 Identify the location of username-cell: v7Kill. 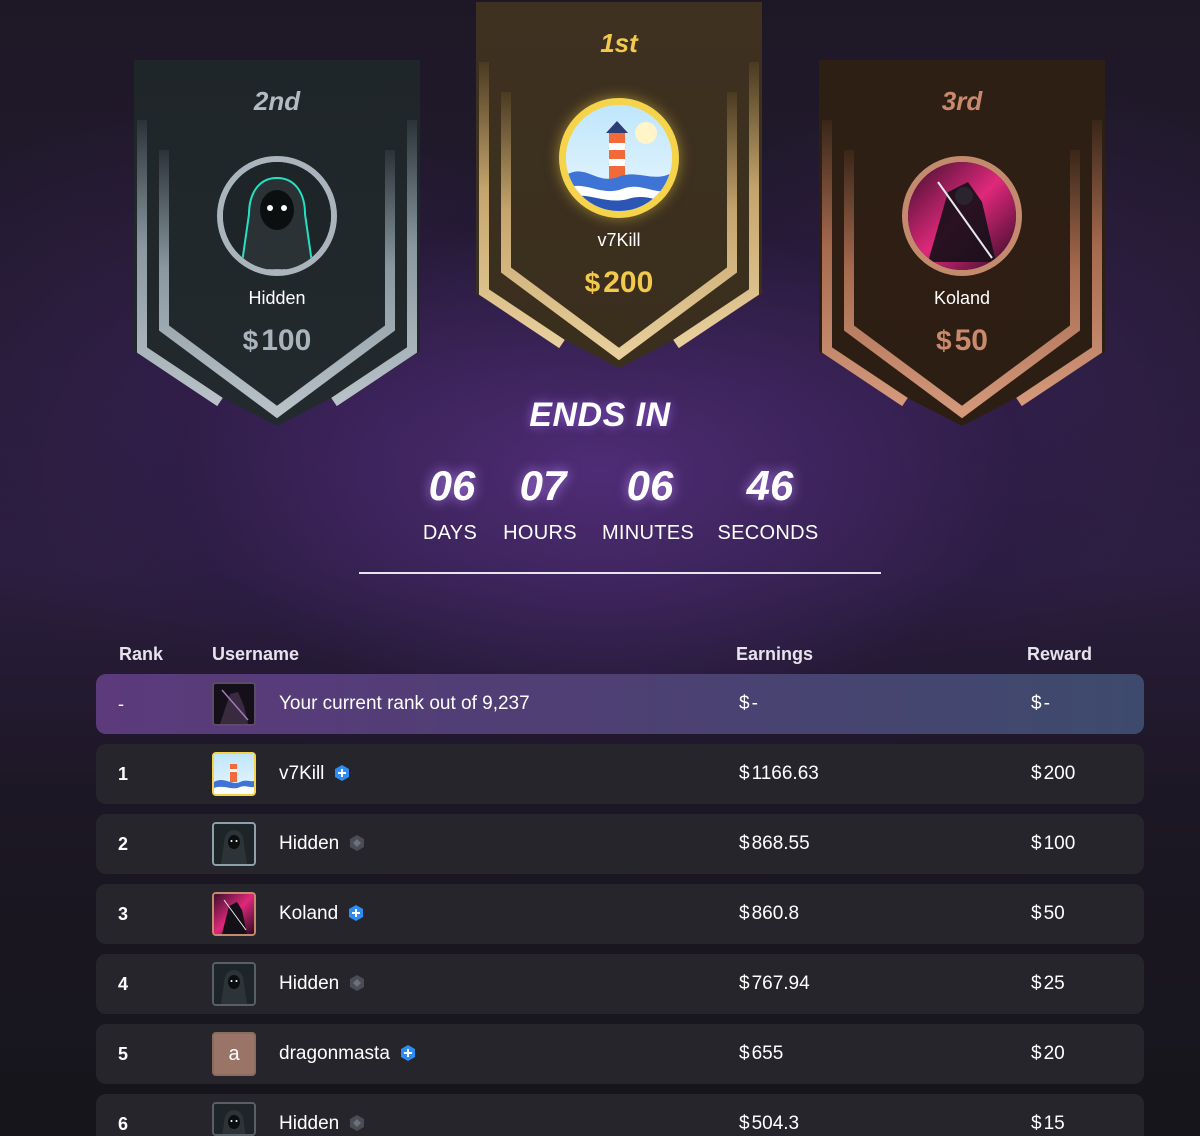
(314, 774).